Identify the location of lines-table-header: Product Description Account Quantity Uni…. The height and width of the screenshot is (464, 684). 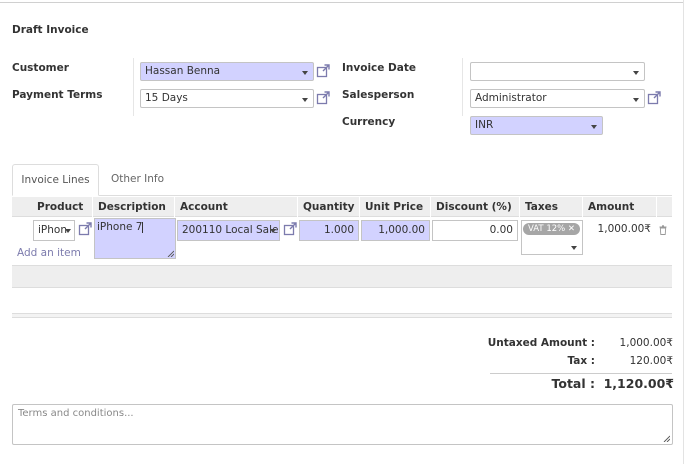
(342, 207).